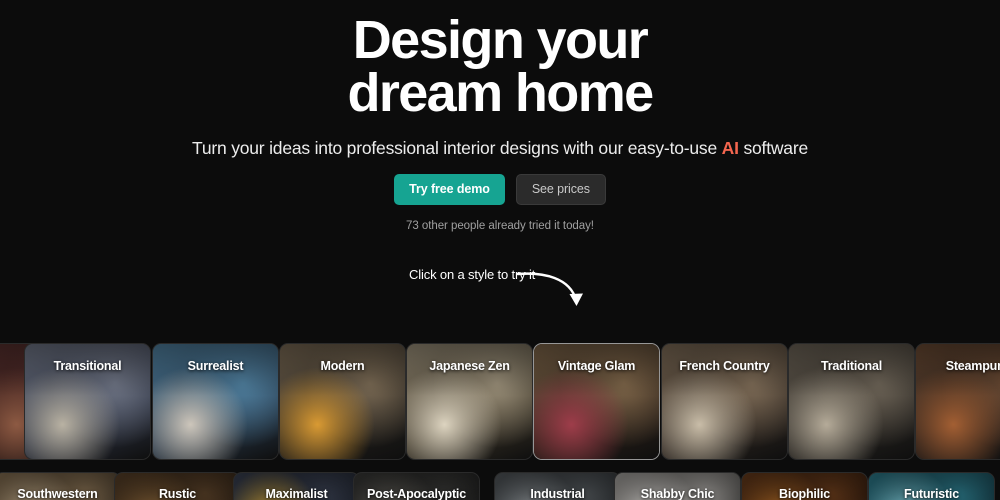 The height and width of the screenshot is (500, 1000). Describe the element at coordinates (469, 401) in the screenshot. I see `style-card: Japanese Zen` at that location.